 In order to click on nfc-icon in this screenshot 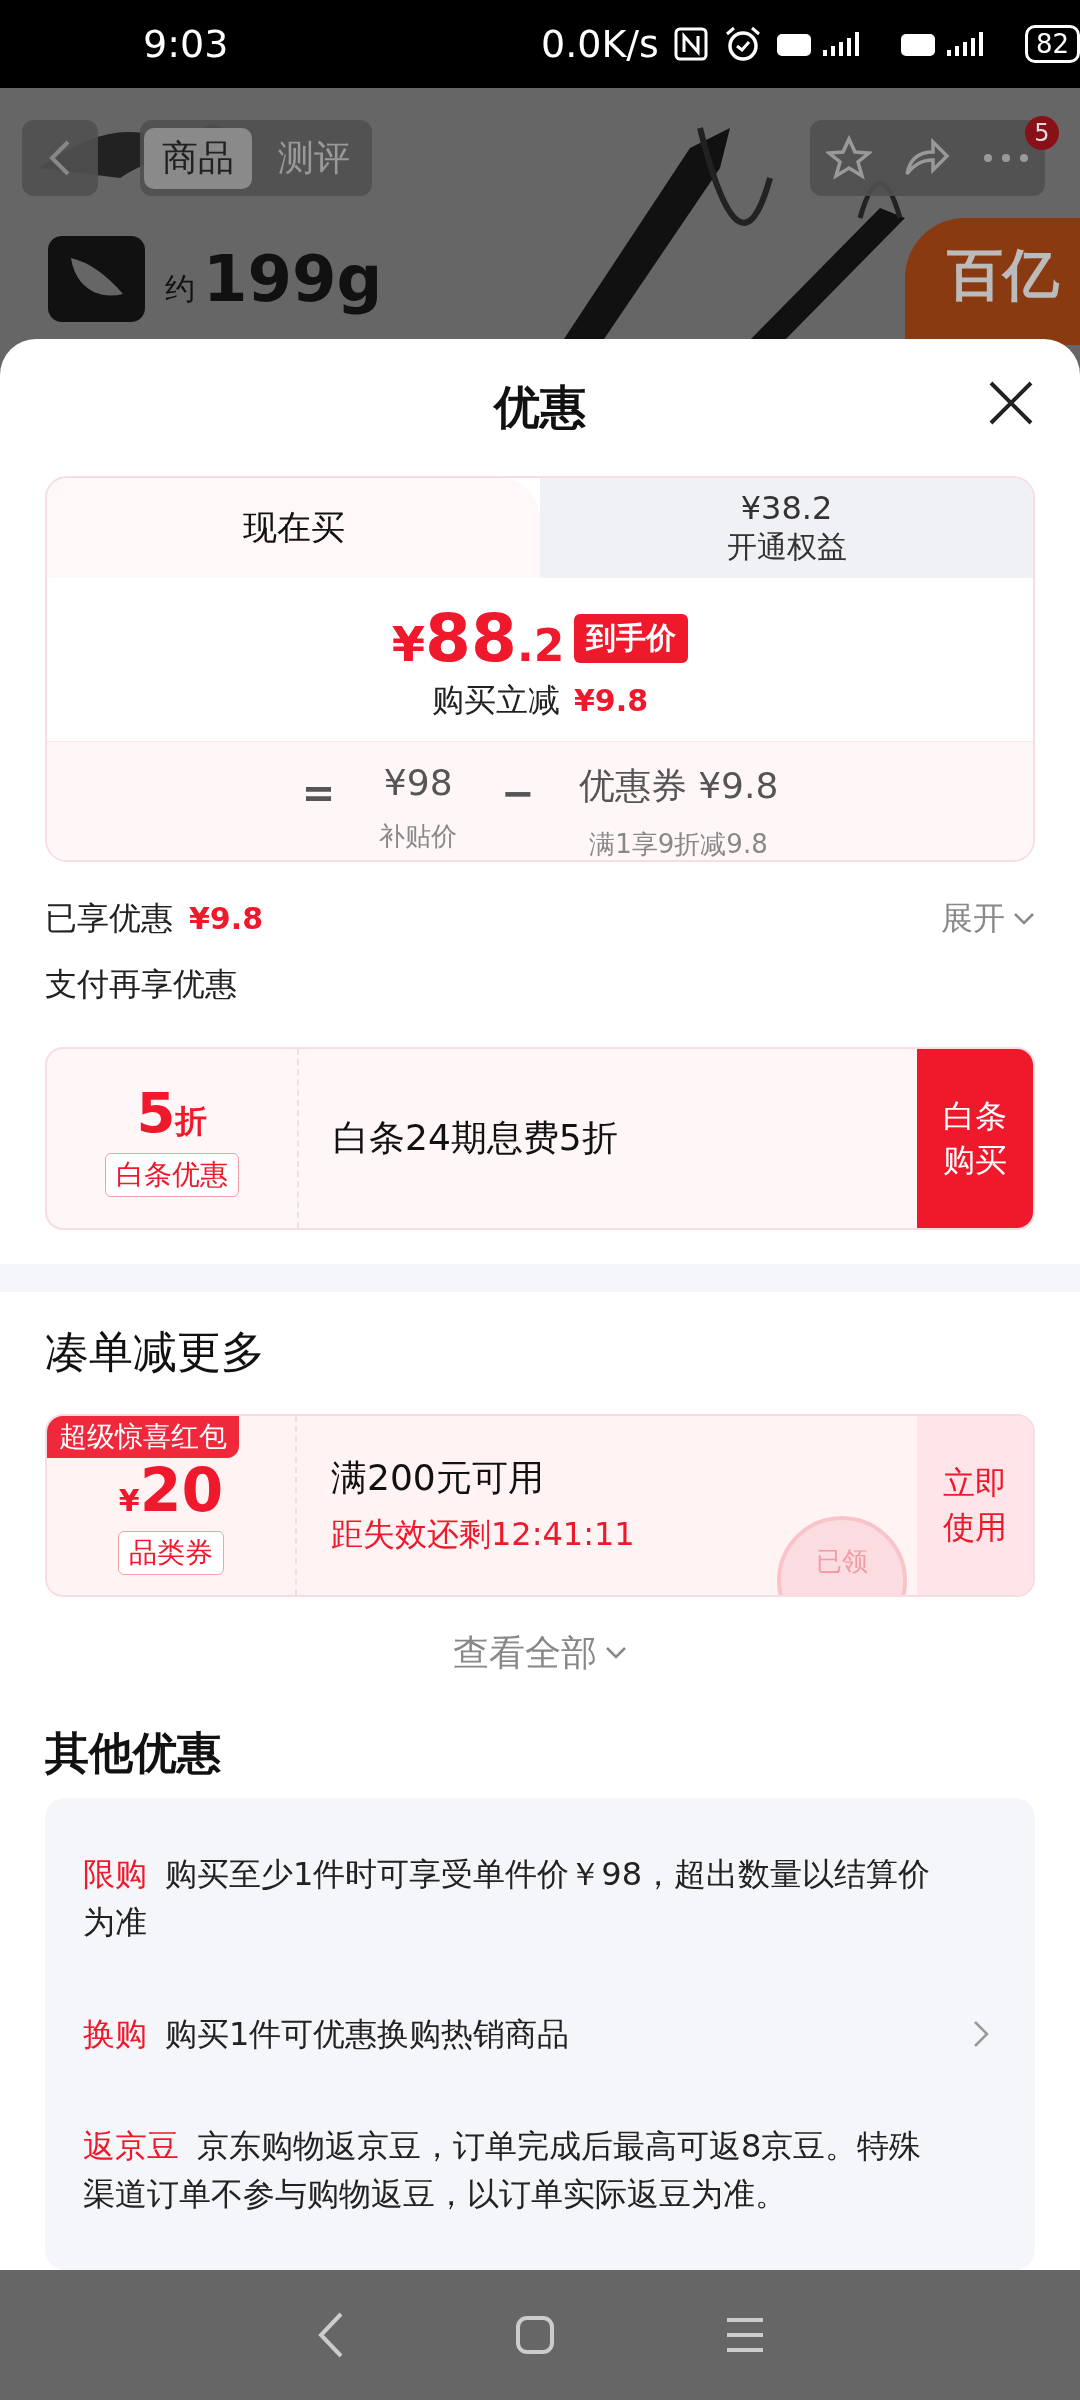, I will do `click(690, 44)`.